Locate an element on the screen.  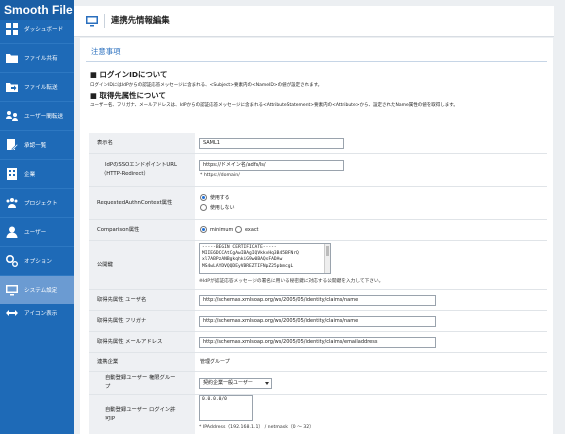
collapse-arrows-icon is located at coordinates (12, 313).